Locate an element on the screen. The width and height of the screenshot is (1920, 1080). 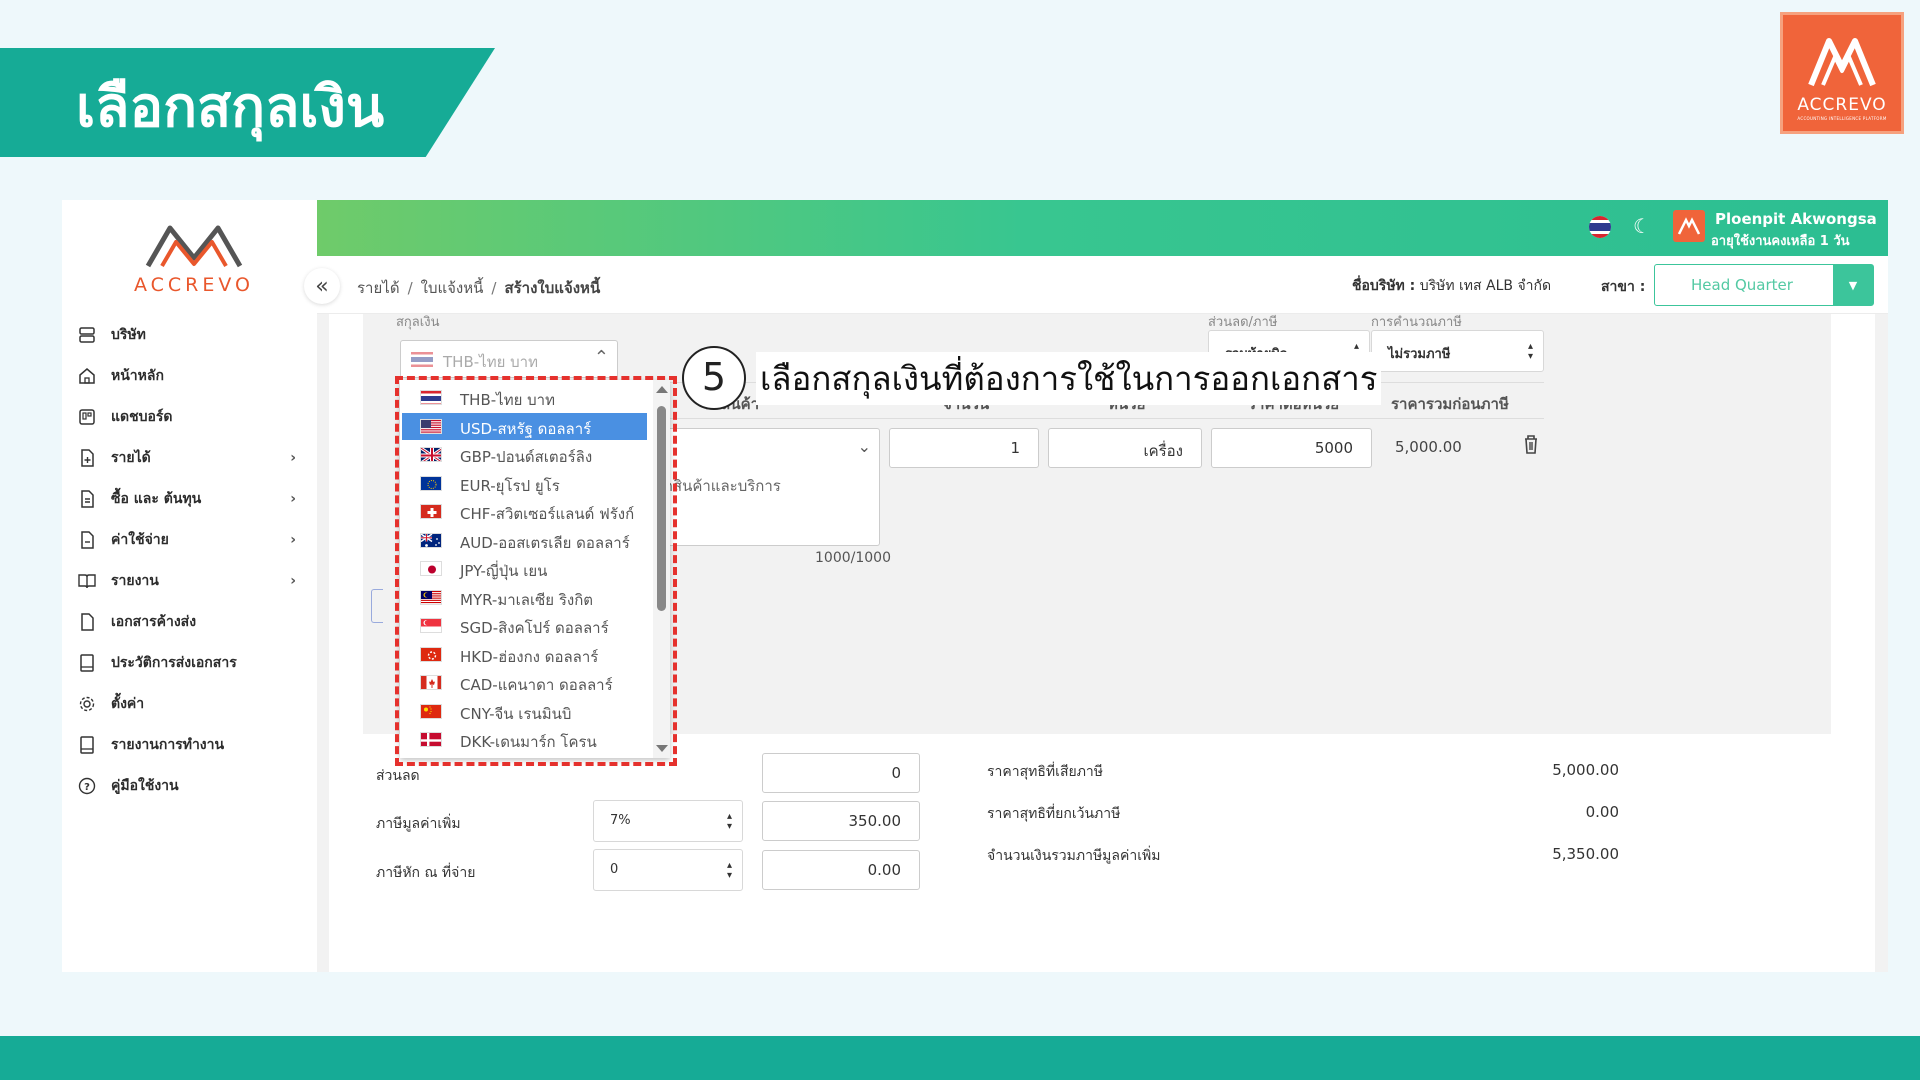
currency-option-label: DKK-เดนมาร์ก โครน is located at coordinates (528, 742).